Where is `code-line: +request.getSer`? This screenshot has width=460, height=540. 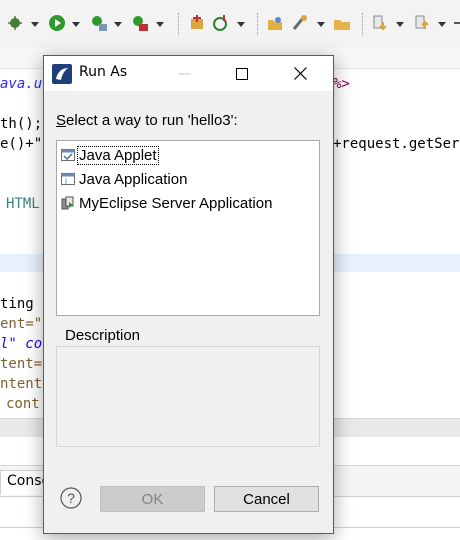
code-line: +request.getSer is located at coordinates (396, 144).